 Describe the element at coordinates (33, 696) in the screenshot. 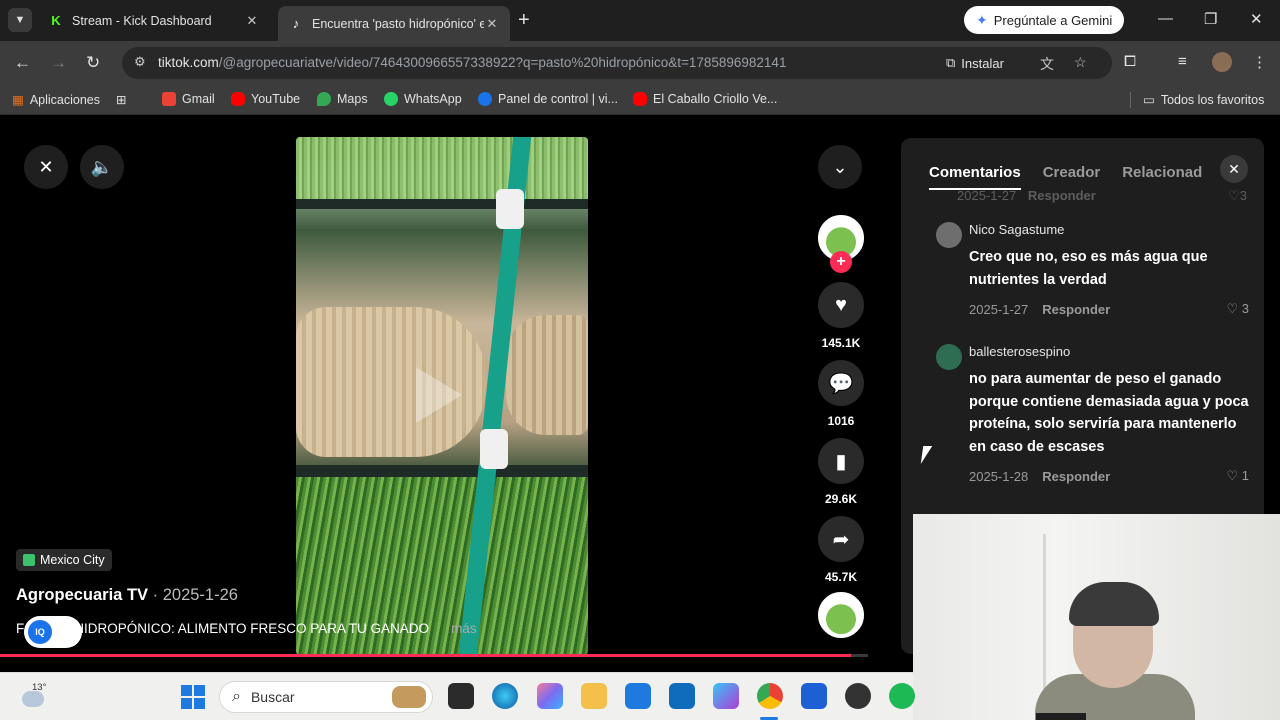

I see `weather-widget: 13°` at that location.